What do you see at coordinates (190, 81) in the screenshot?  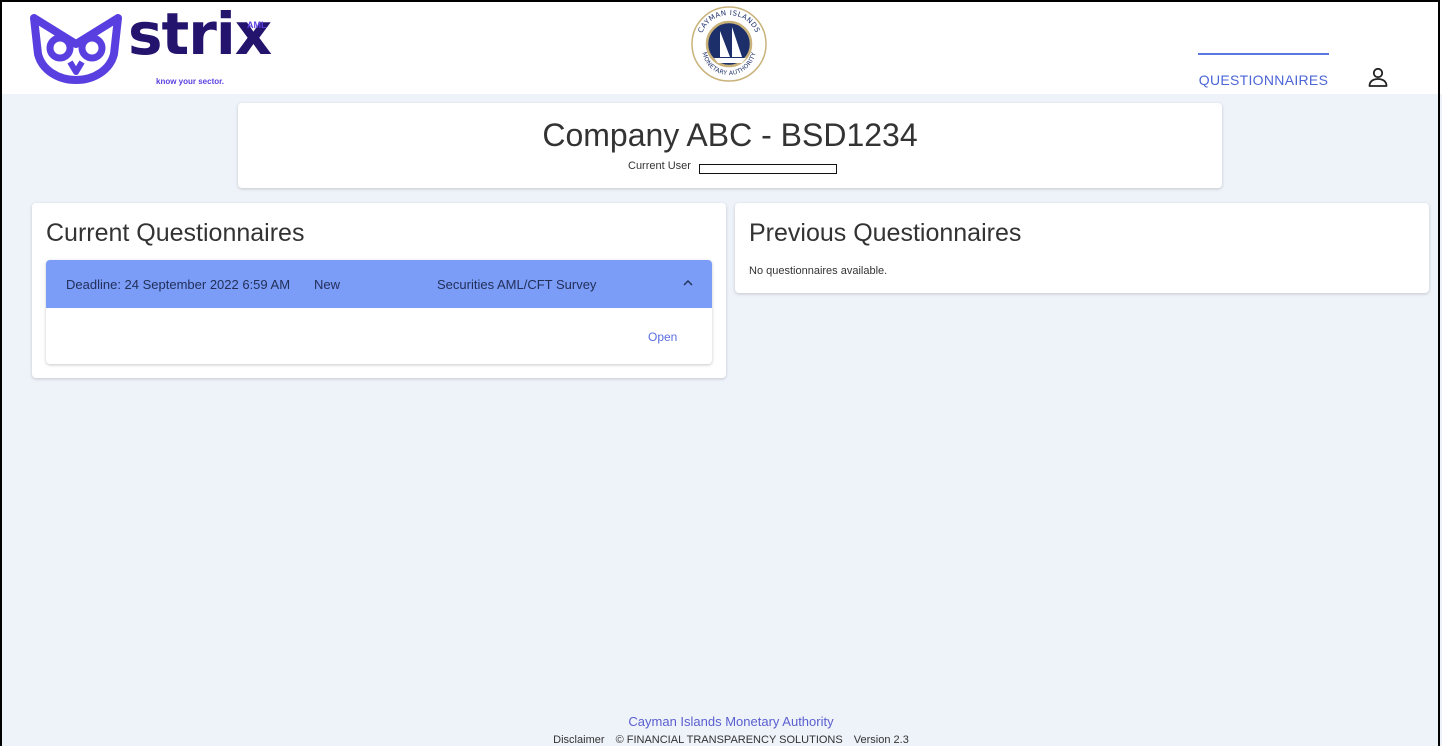 I see `logo-tagline: know your sector.` at bounding box center [190, 81].